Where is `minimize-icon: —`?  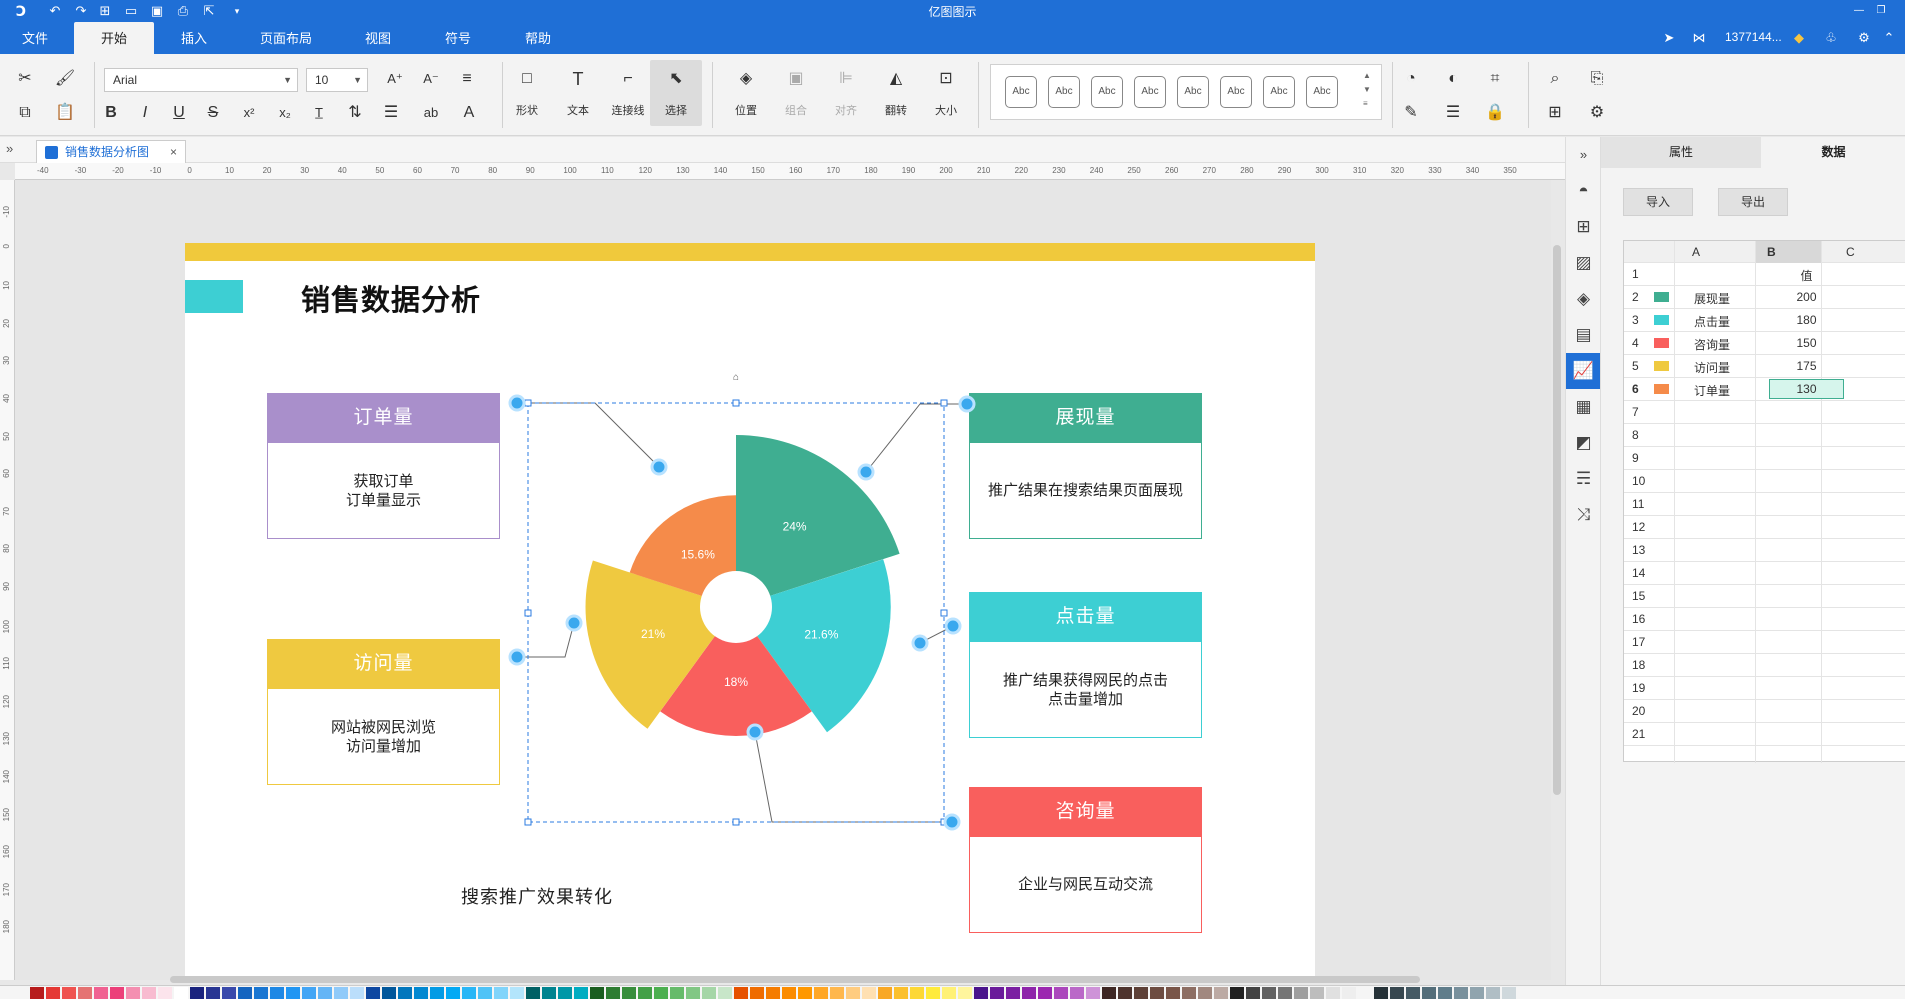 minimize-icon: — is located at coordinates (1859, 11).